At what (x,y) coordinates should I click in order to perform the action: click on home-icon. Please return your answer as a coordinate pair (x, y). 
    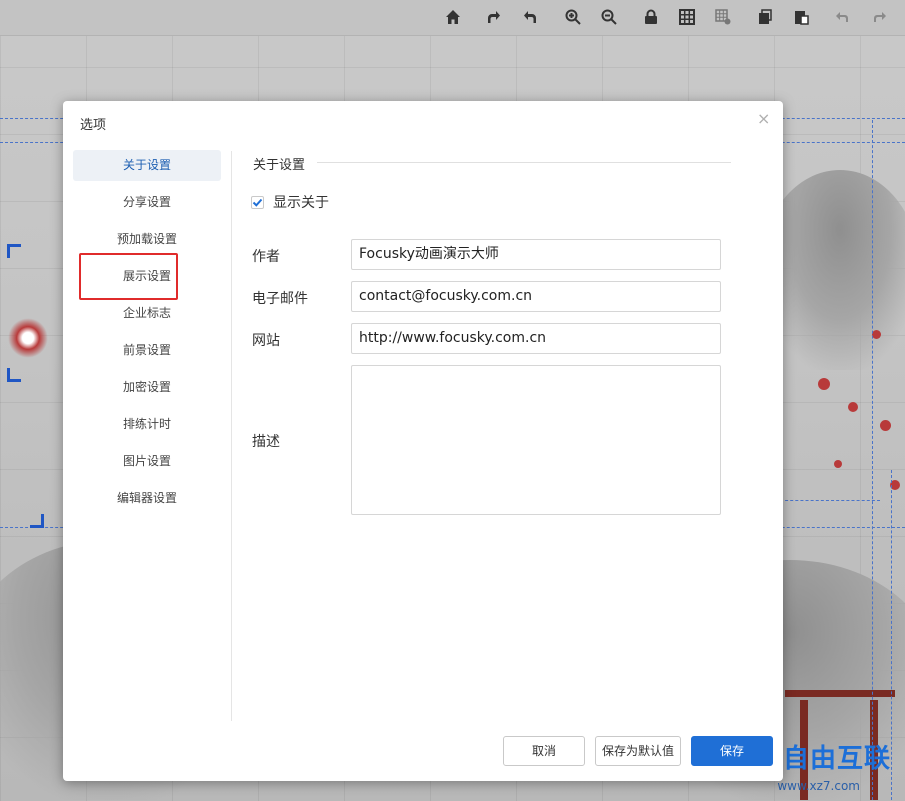
    Looking at the image, I should click on (453, 18).